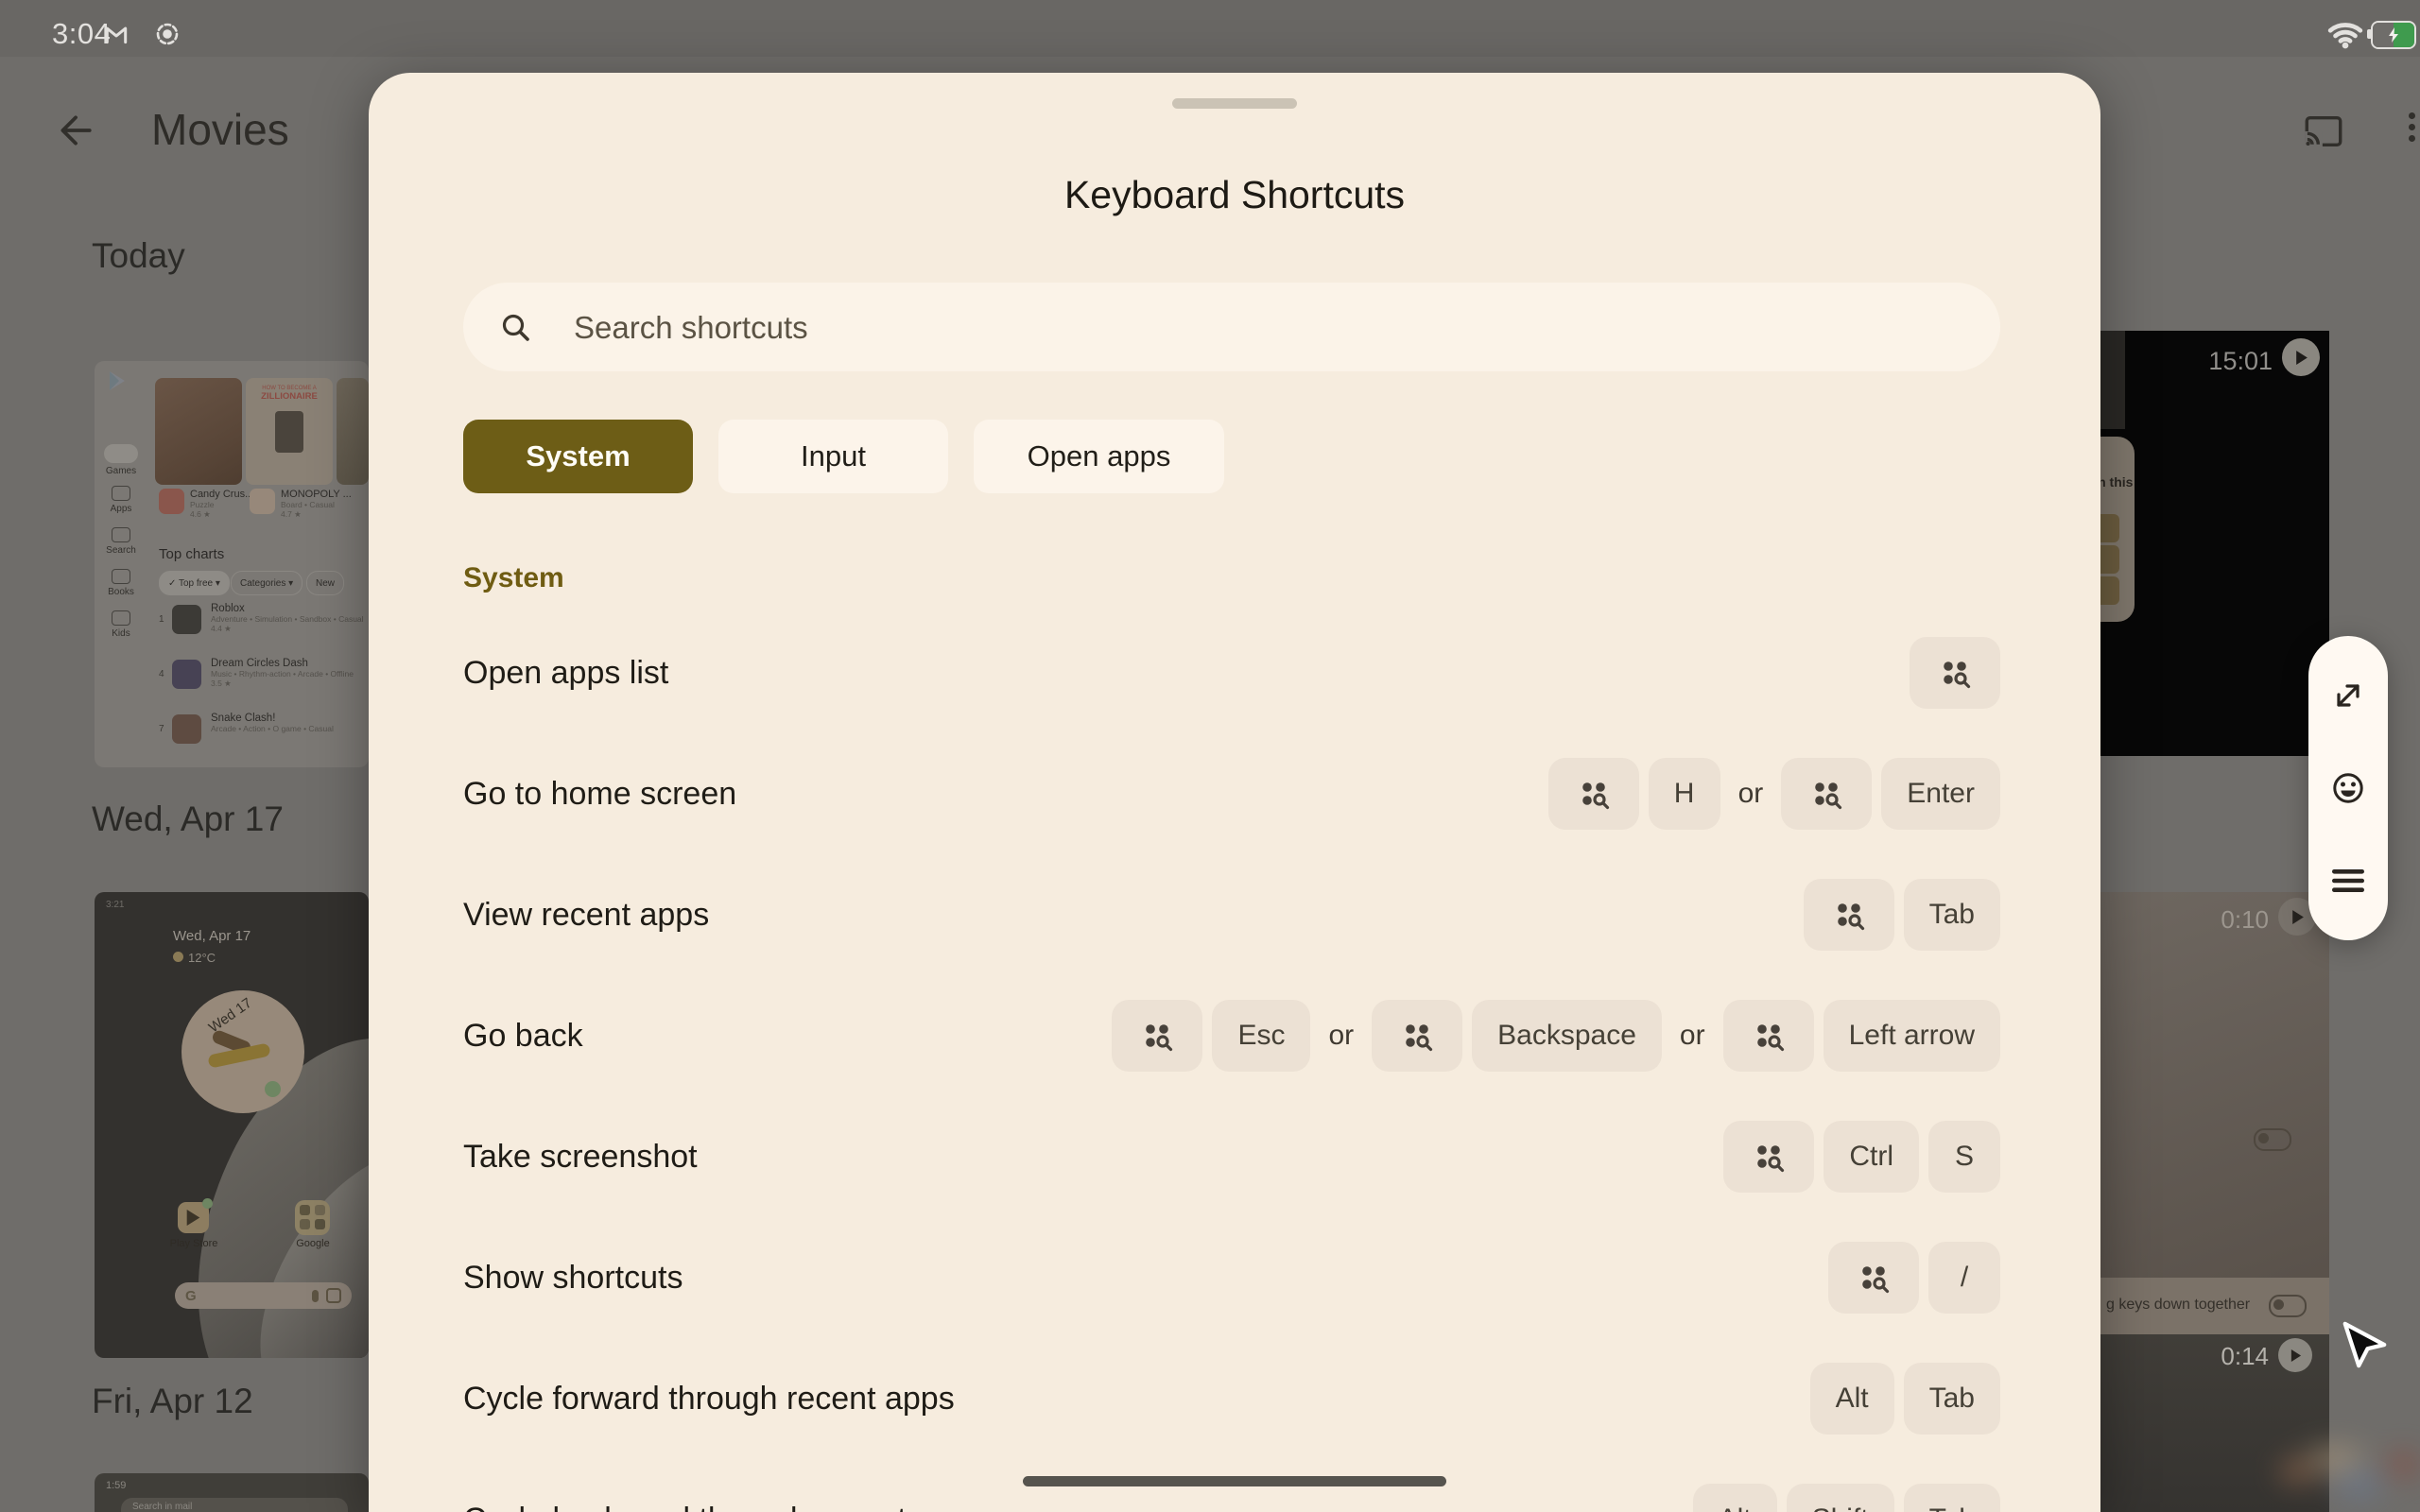  What do you see at coordinates (600, 793) in the screenshot?
I see `shortcut-label: Go to home screen` at bounding box center [600, 793].